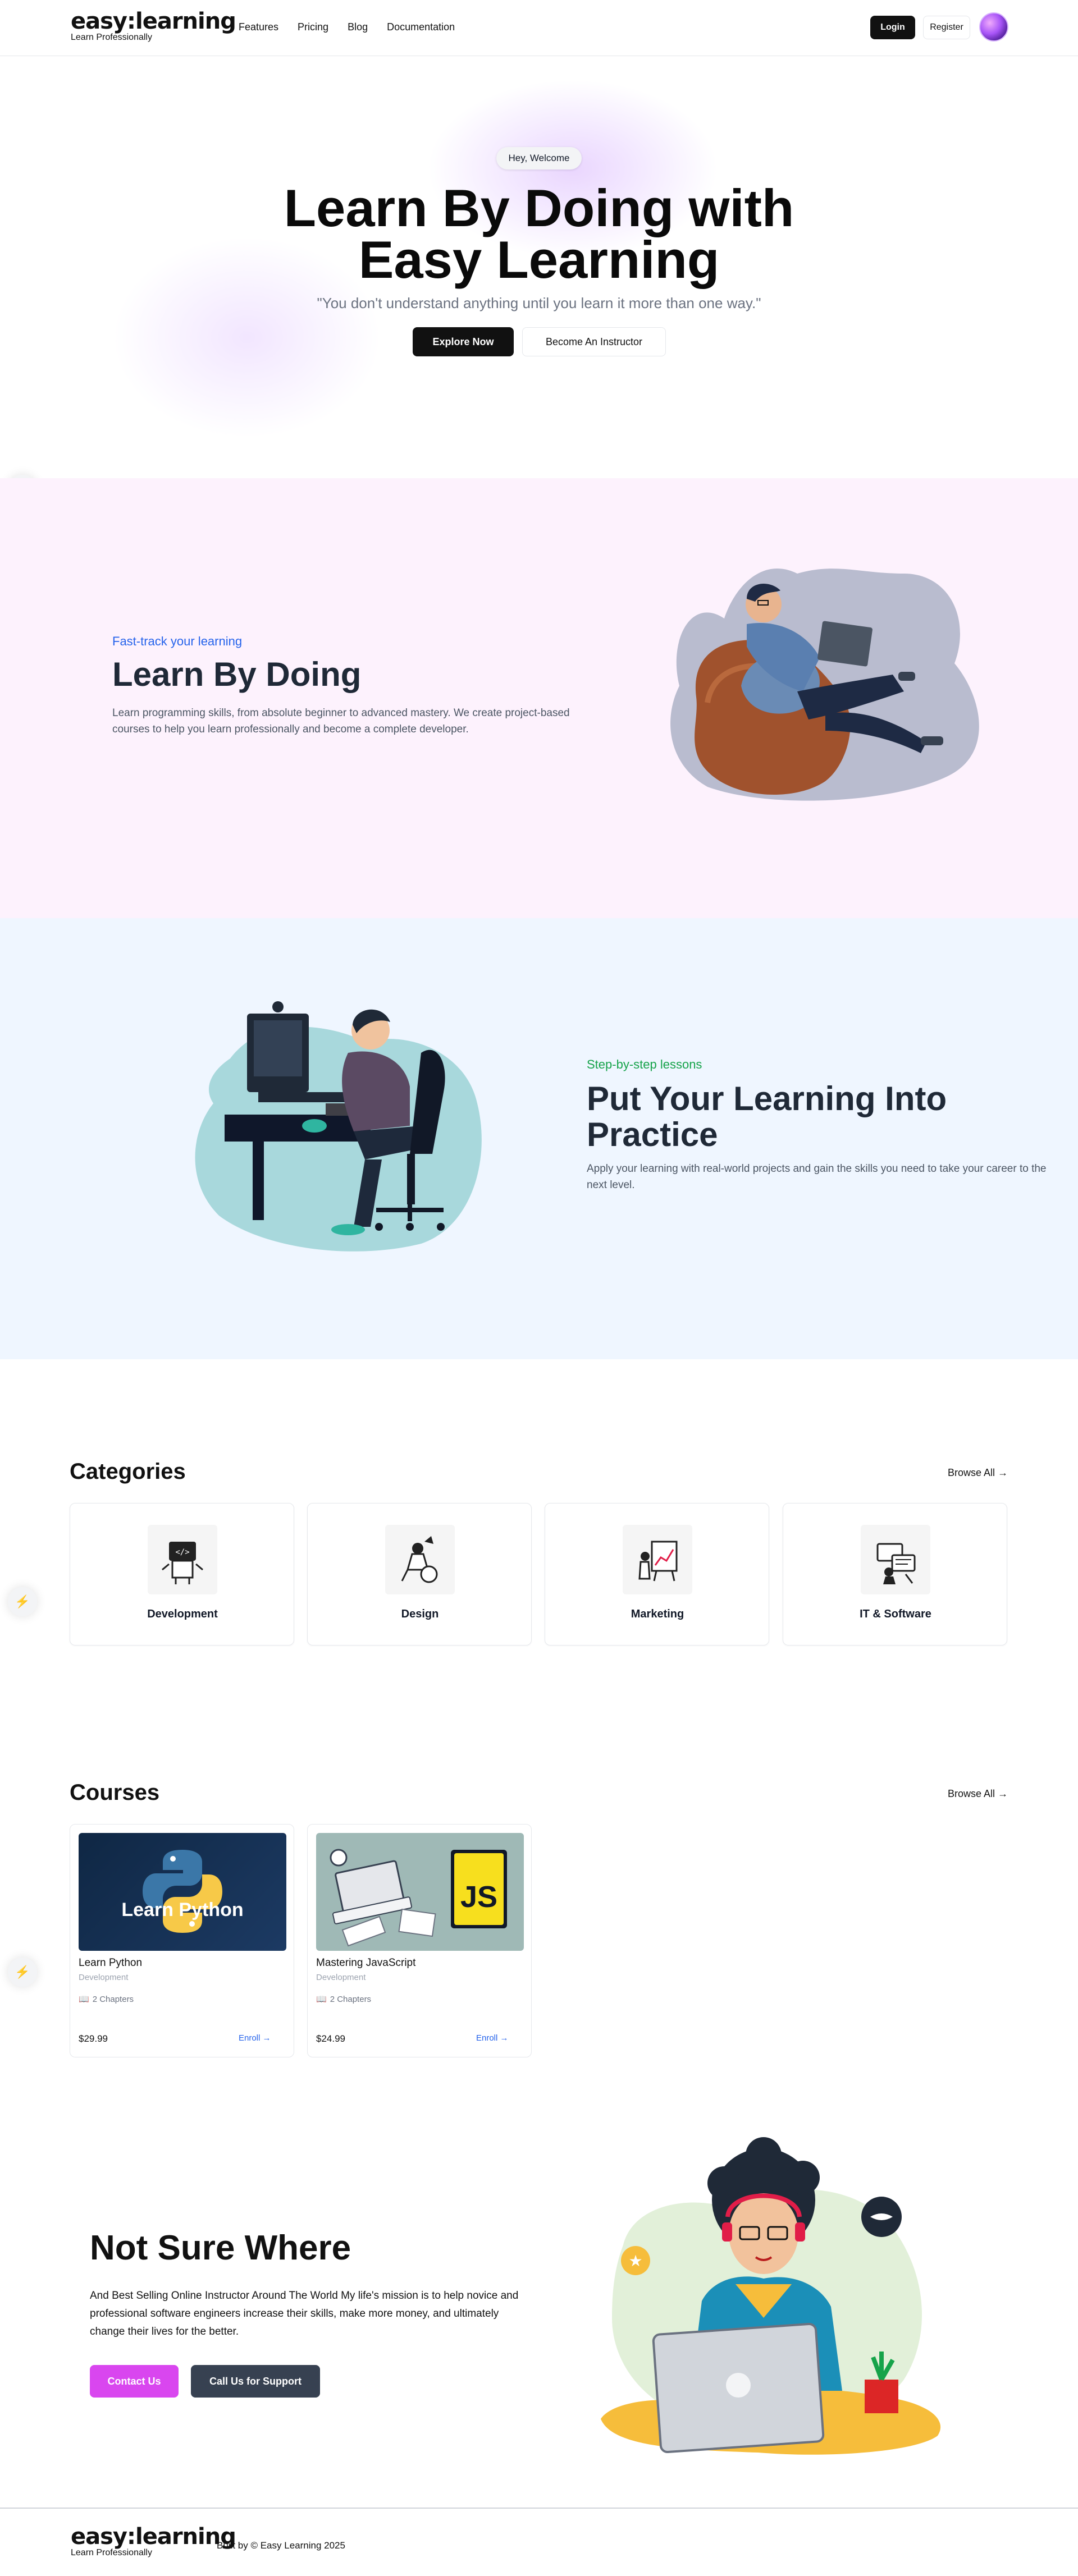 Image resolution: width=1078 pixels, height=2576 pixels. I want to click on course-price: $29.99, so click(93, 2038).